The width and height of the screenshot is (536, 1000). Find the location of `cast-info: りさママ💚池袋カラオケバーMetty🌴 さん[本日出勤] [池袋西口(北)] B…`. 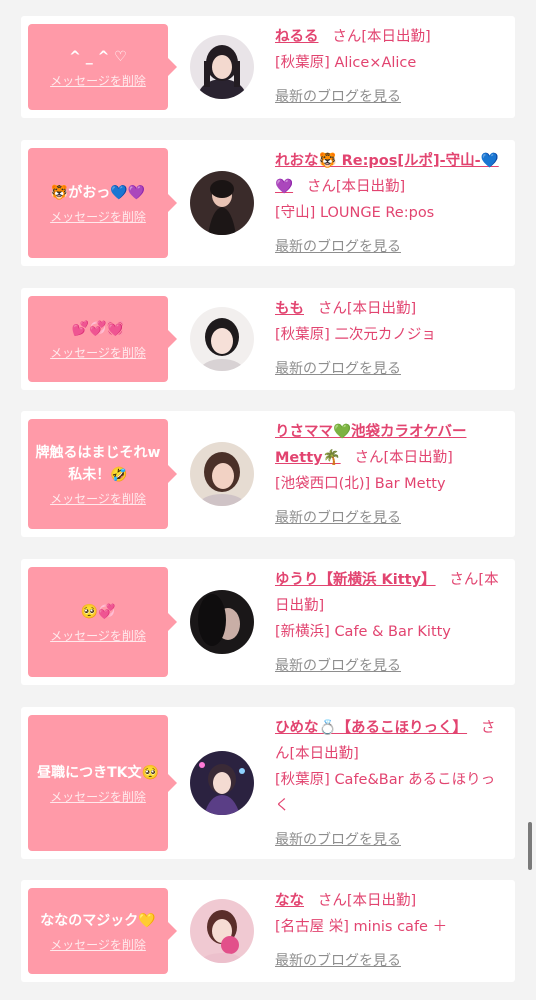

cast-info: りさママ💚池袋カラオケバーMetty🌴 さん[本日出勤] [池袋西口(北)] B… is located at coordinates (391, 475).